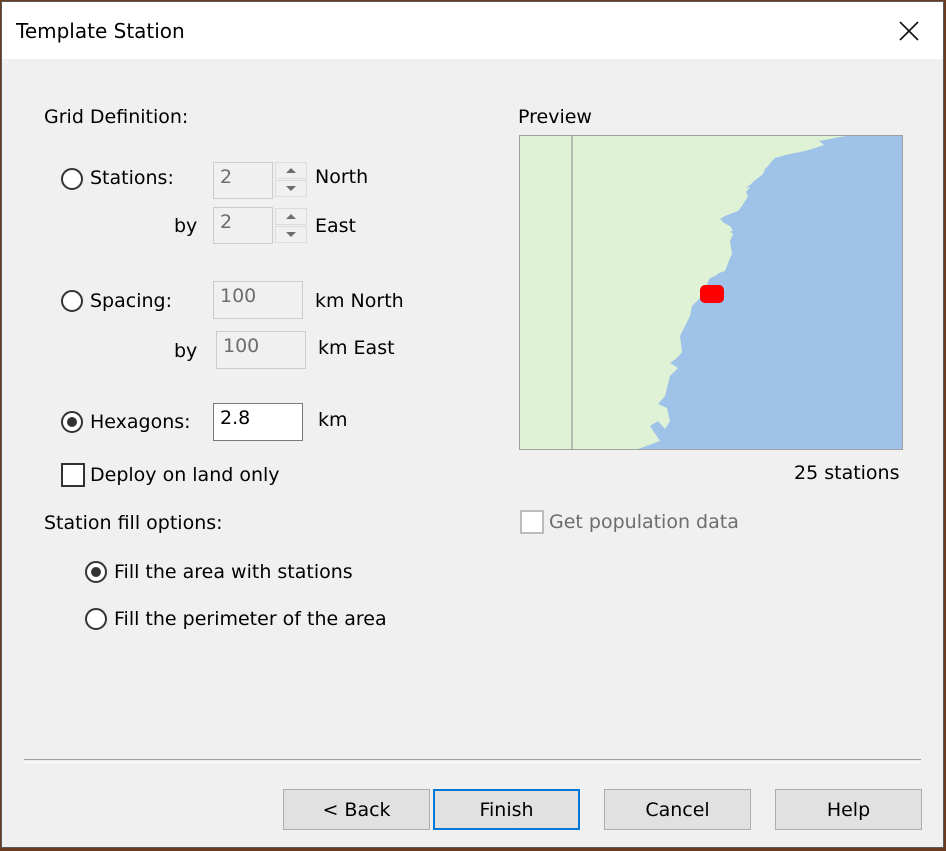 The height and width of the screenshot is (851, 946). What do you see at coordinates (100, 31) in the screenshot?
I see `dialog-title: Template Station` at bounding box center [100, 31].